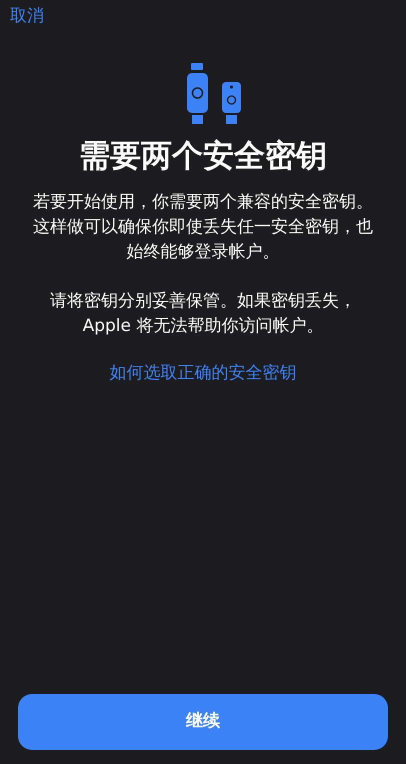 This screenshot has width=406, height=764. I want to click on help-link: 如何选取正确的安全密钥, so click(203, 373).